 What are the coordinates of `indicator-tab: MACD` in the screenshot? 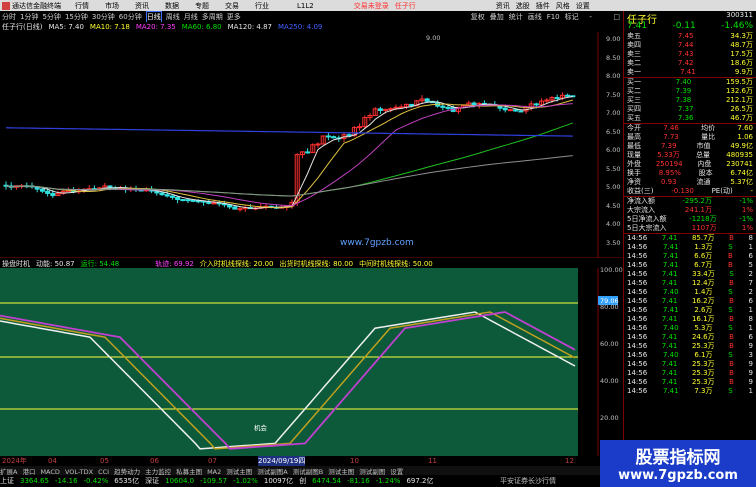 It's located at (49, 472).